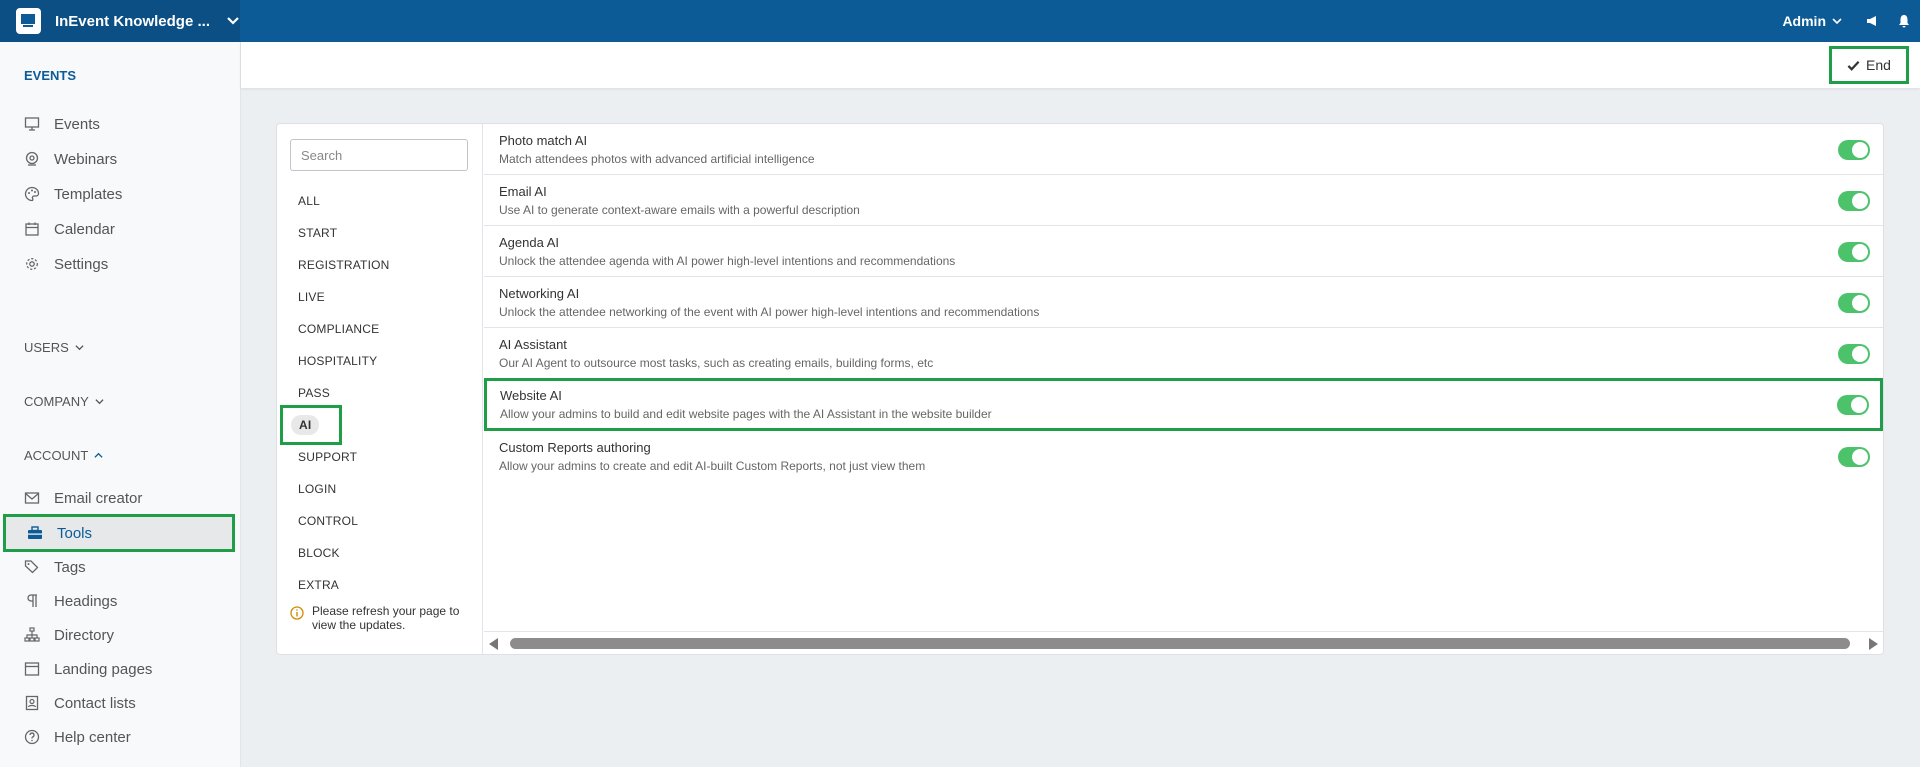  Describe the element at coordinates (32, 634) in the screenshot. I see `sitemap-icon` at that location.